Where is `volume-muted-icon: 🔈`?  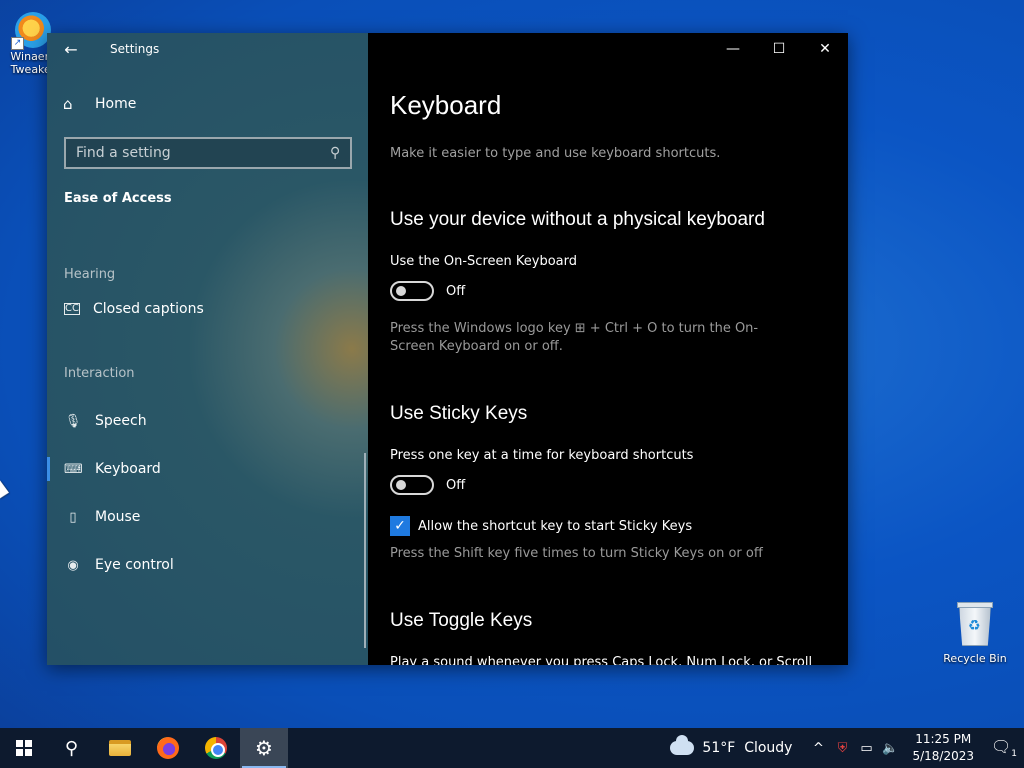
volume-muted-icon: 🔈 is located at coordinates (890, 748).